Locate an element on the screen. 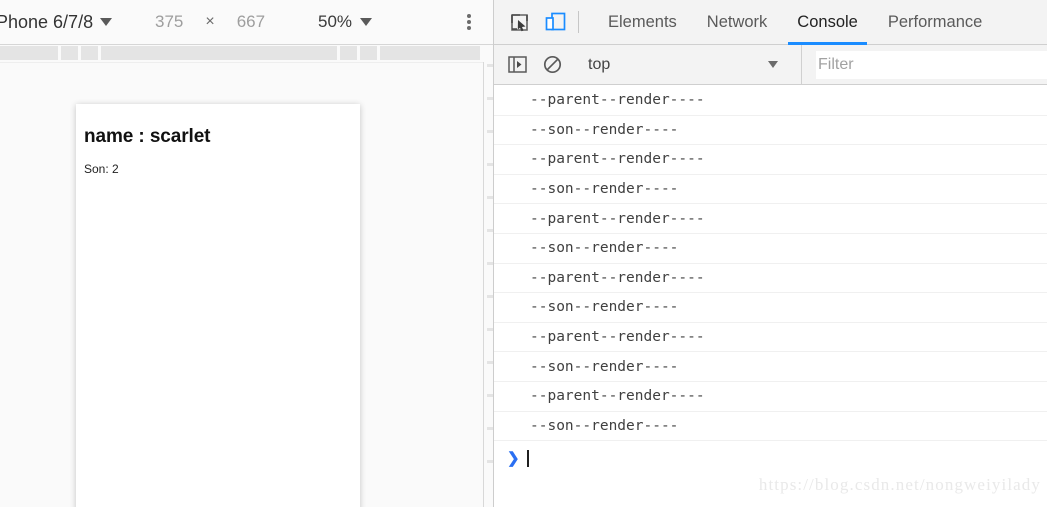 This screenshot has height=507, width=1047. tab-performance: Performance is located at coordinates (935, 22).